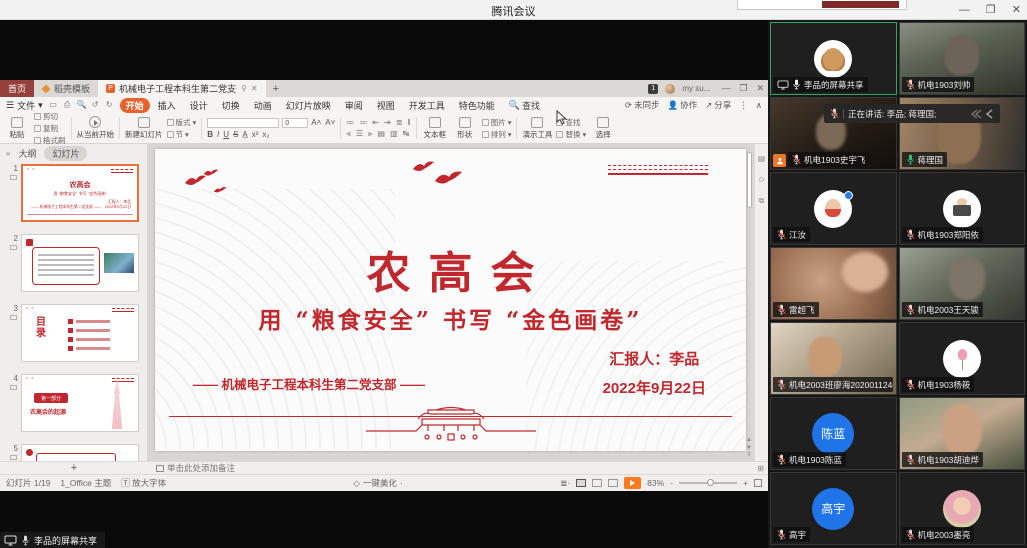  I want to click on back-arrow-icon, so click(989, 113).